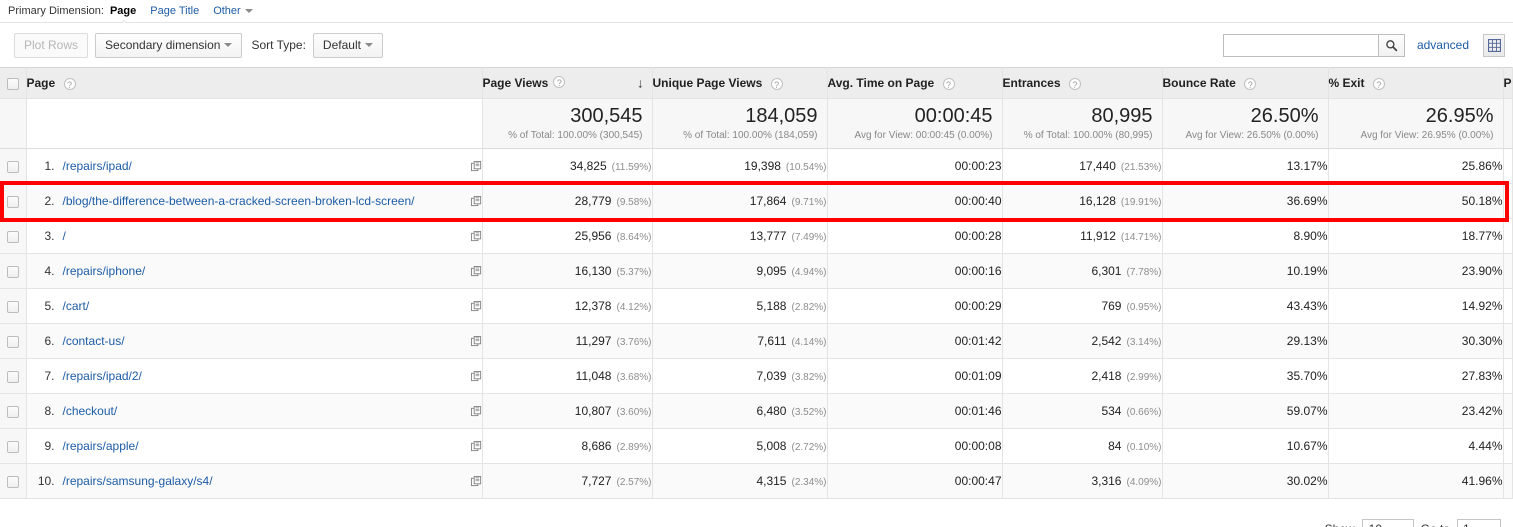 This screenshot has height=527, width=1513. I want to click on cell-bounce-rate: 36.69%, so click(1245, 201).